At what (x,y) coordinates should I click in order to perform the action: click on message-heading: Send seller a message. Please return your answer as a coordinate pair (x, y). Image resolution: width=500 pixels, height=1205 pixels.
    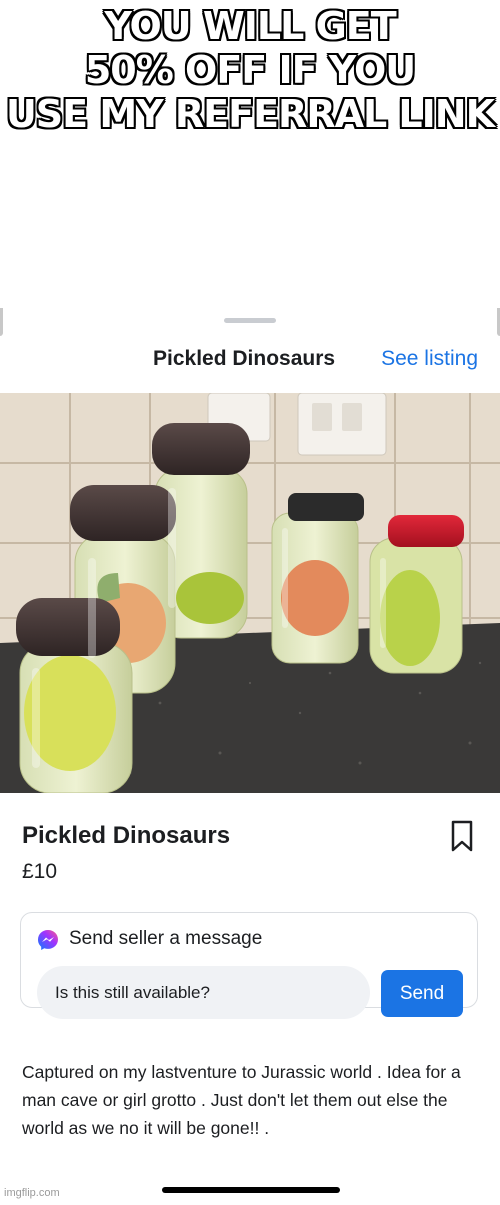
    Looking at the image, I should click on (166, 938).